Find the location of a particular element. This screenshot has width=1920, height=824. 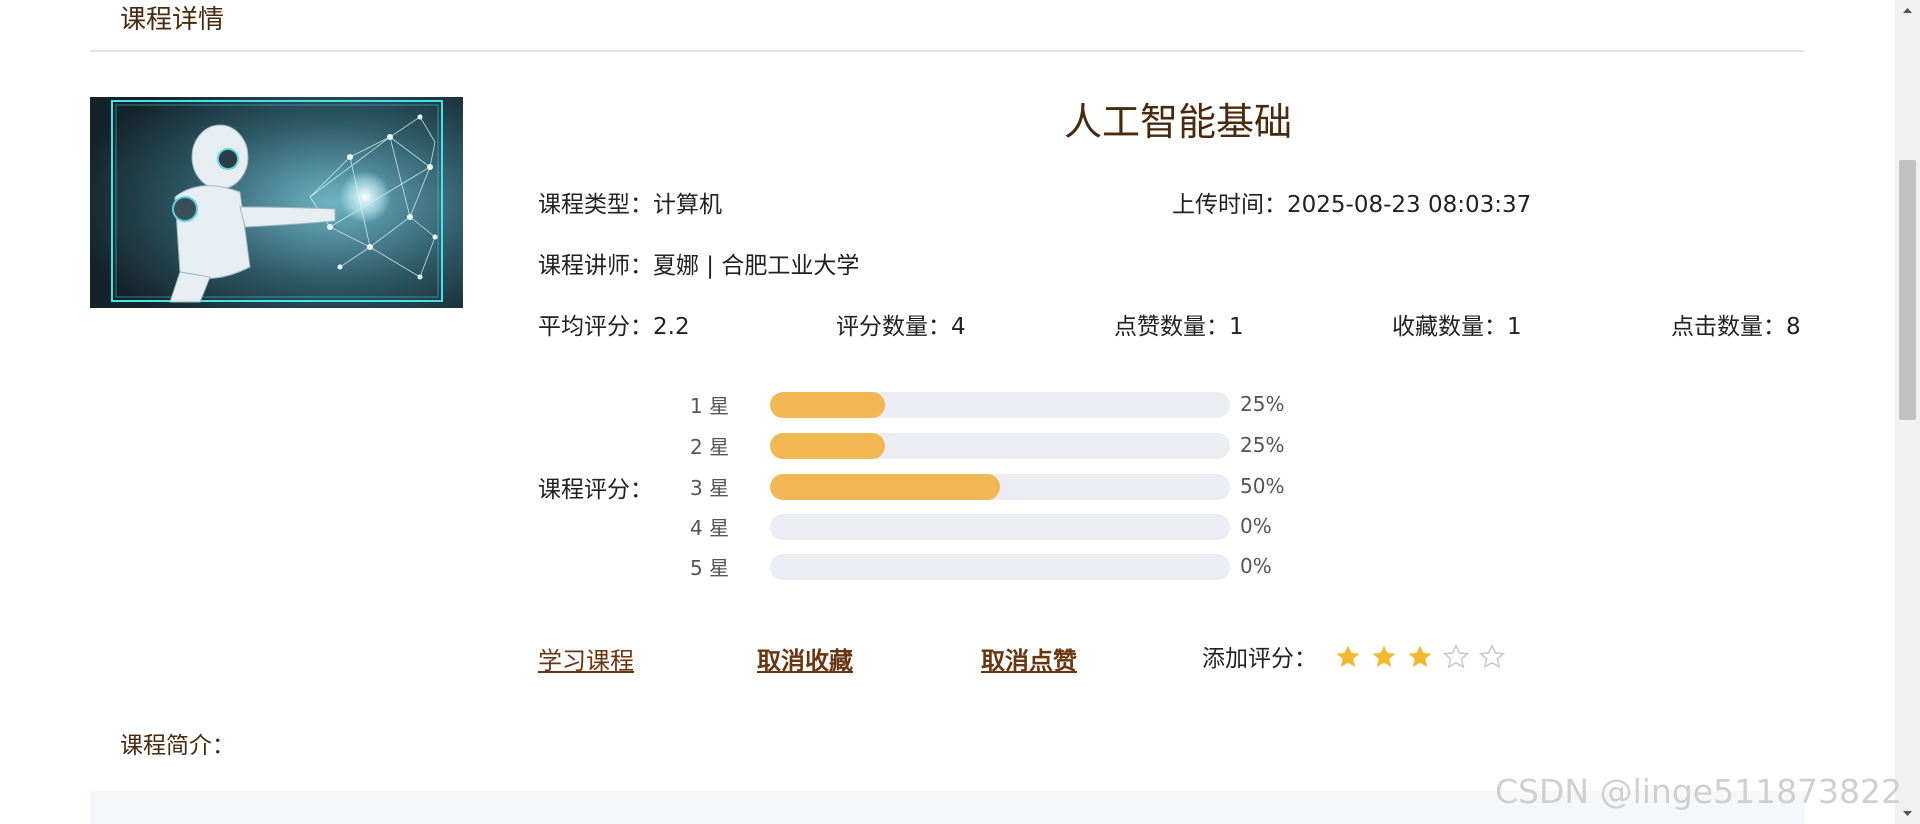

stat-label: 评分数量： is located at coordinates (893, 327).